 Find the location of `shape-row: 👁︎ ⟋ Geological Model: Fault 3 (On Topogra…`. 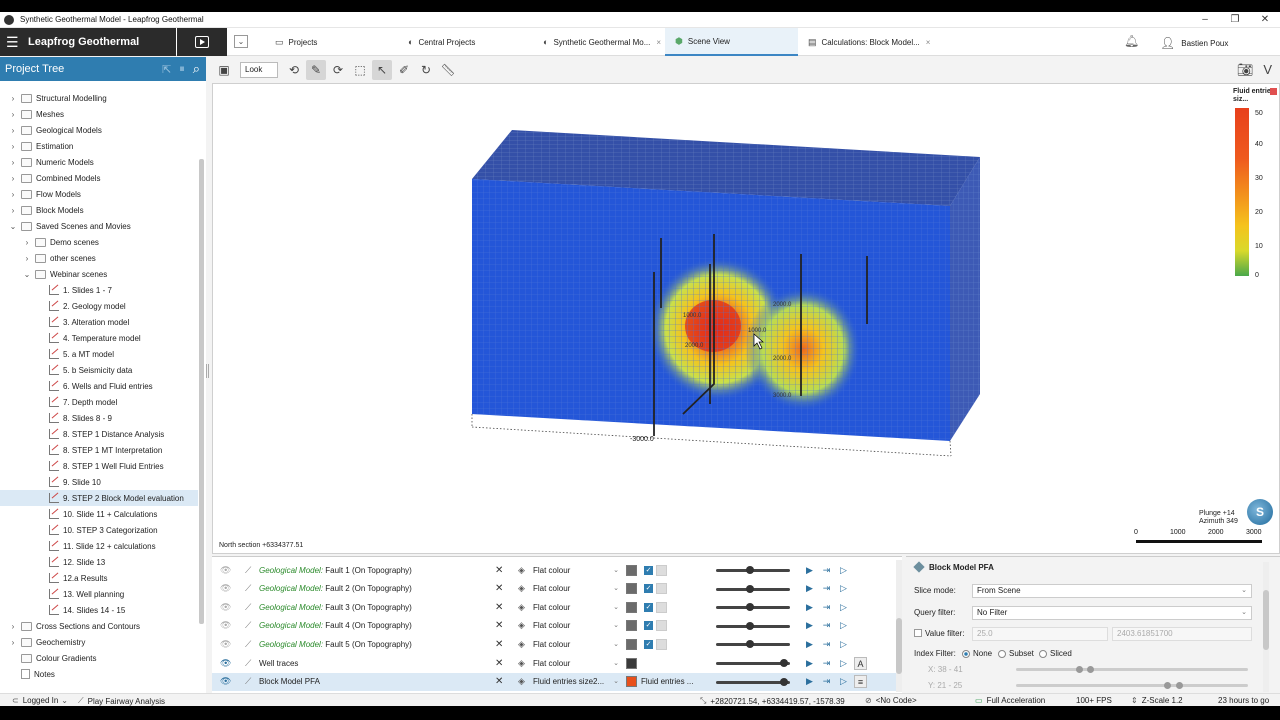

shape-row: 👁︎ ⟋ Geological Model: Fault 3 (On Topogra… is located at coordinates (554, 607).